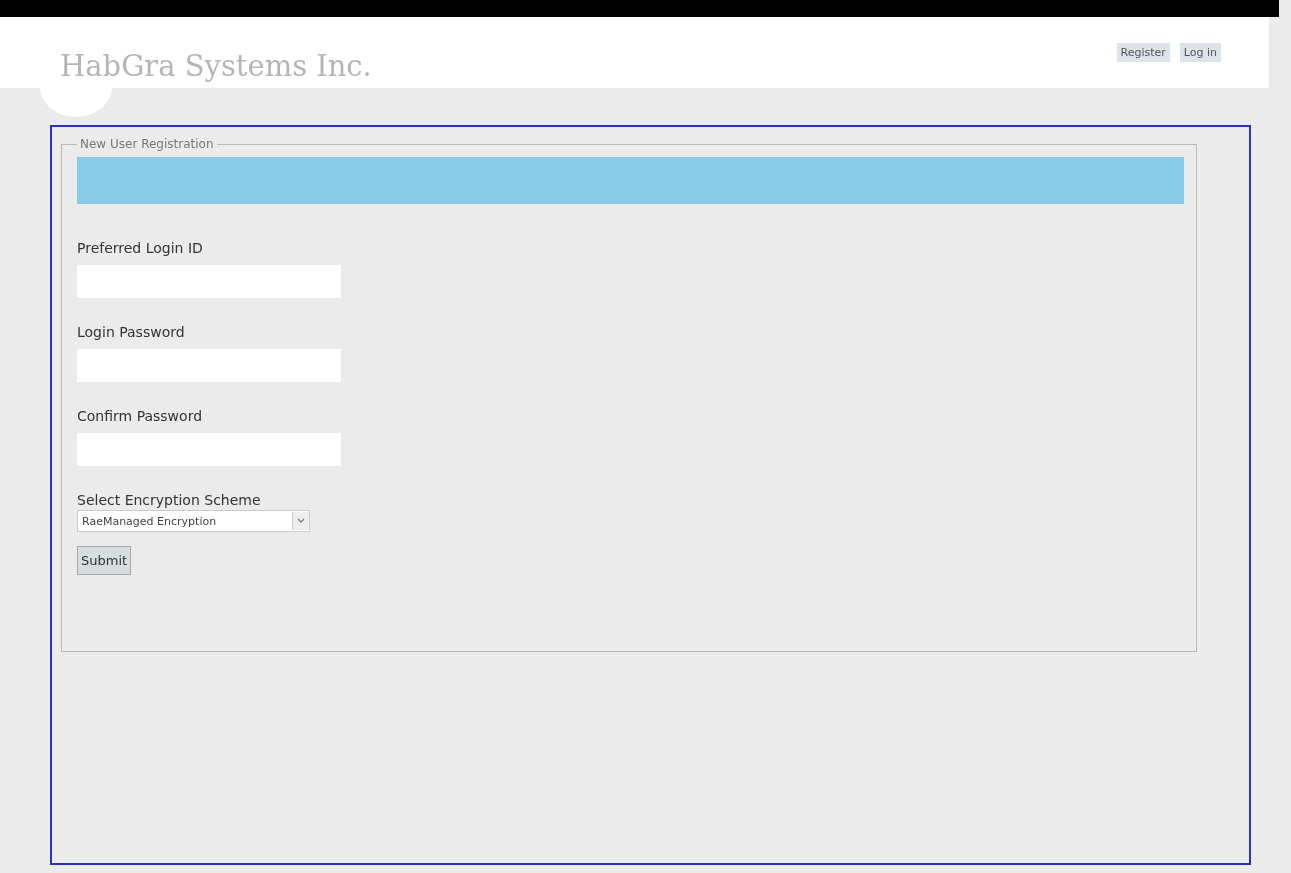  What do you see at coordinates (131, 332) in the screenshot?
I see `field-label: Login Password` at bounding box center [131, 332].